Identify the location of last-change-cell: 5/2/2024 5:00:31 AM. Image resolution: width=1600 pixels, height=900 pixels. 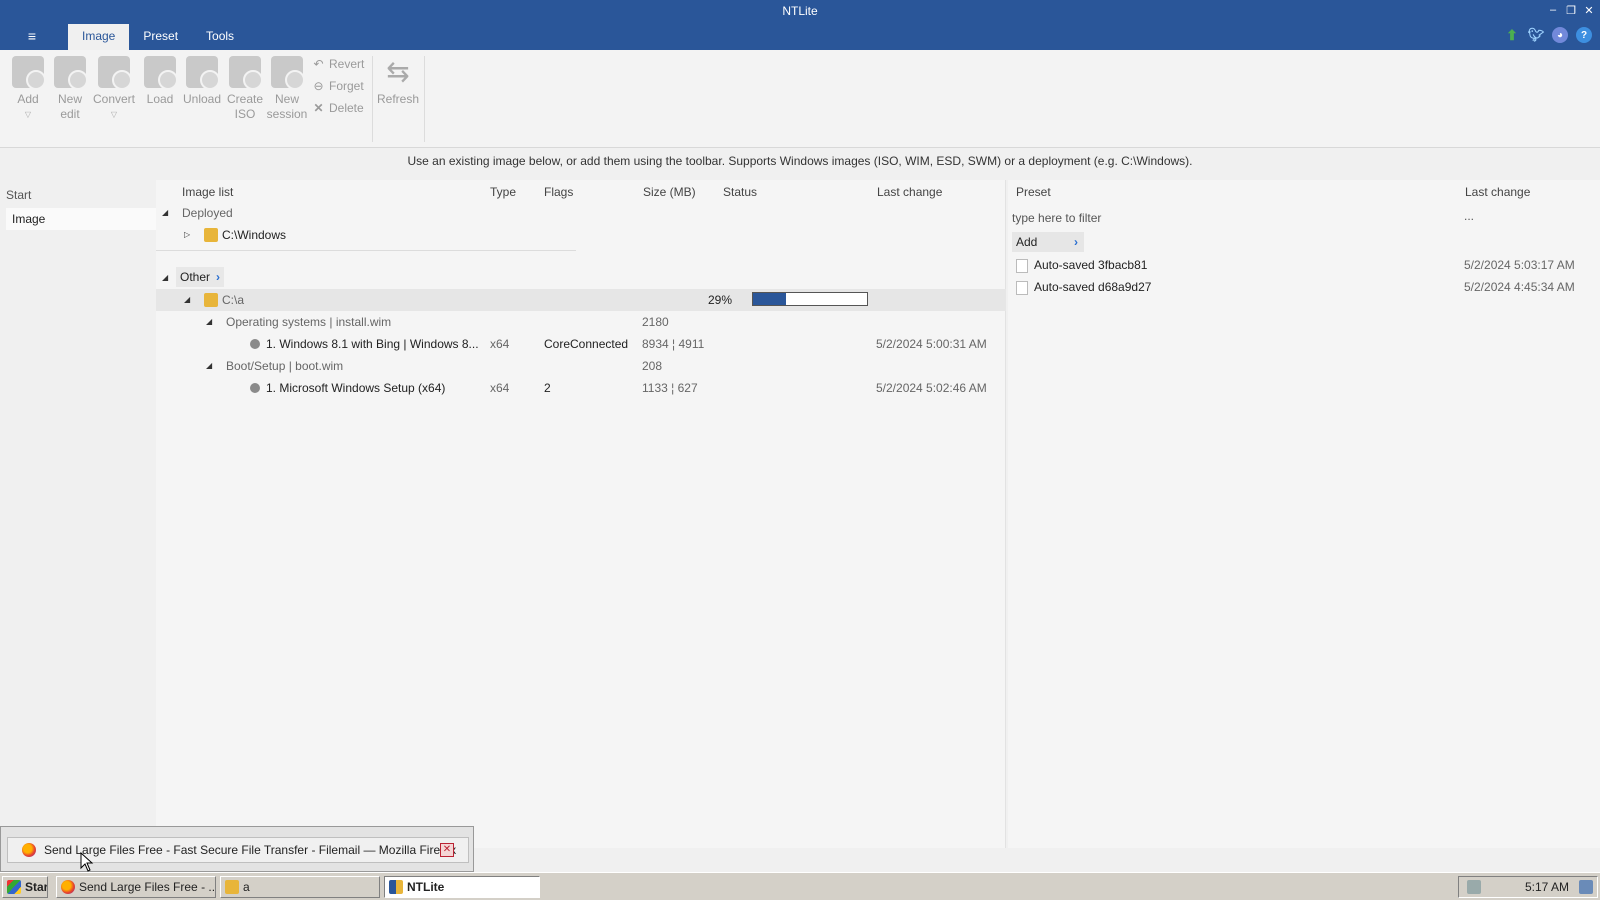
(931, 344).